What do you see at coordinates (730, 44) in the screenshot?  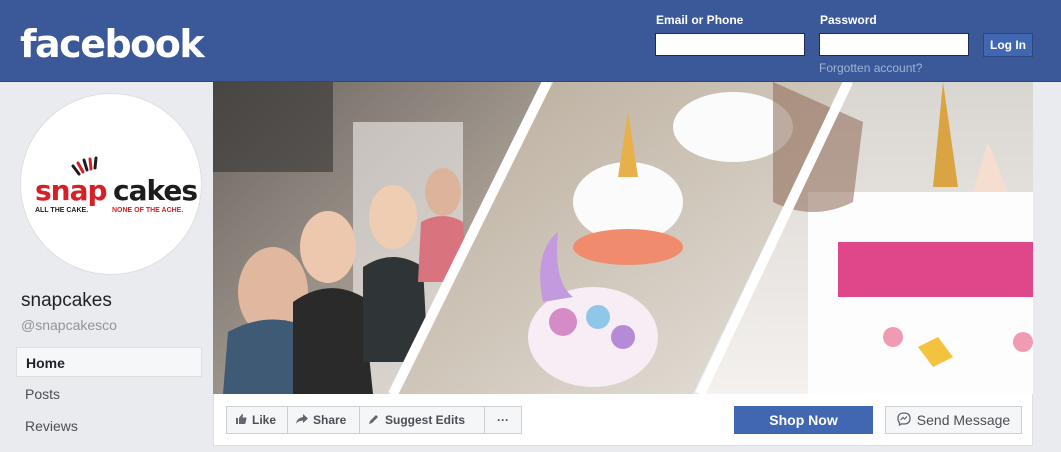 I see `email-field` at bounding box center [730, 44].